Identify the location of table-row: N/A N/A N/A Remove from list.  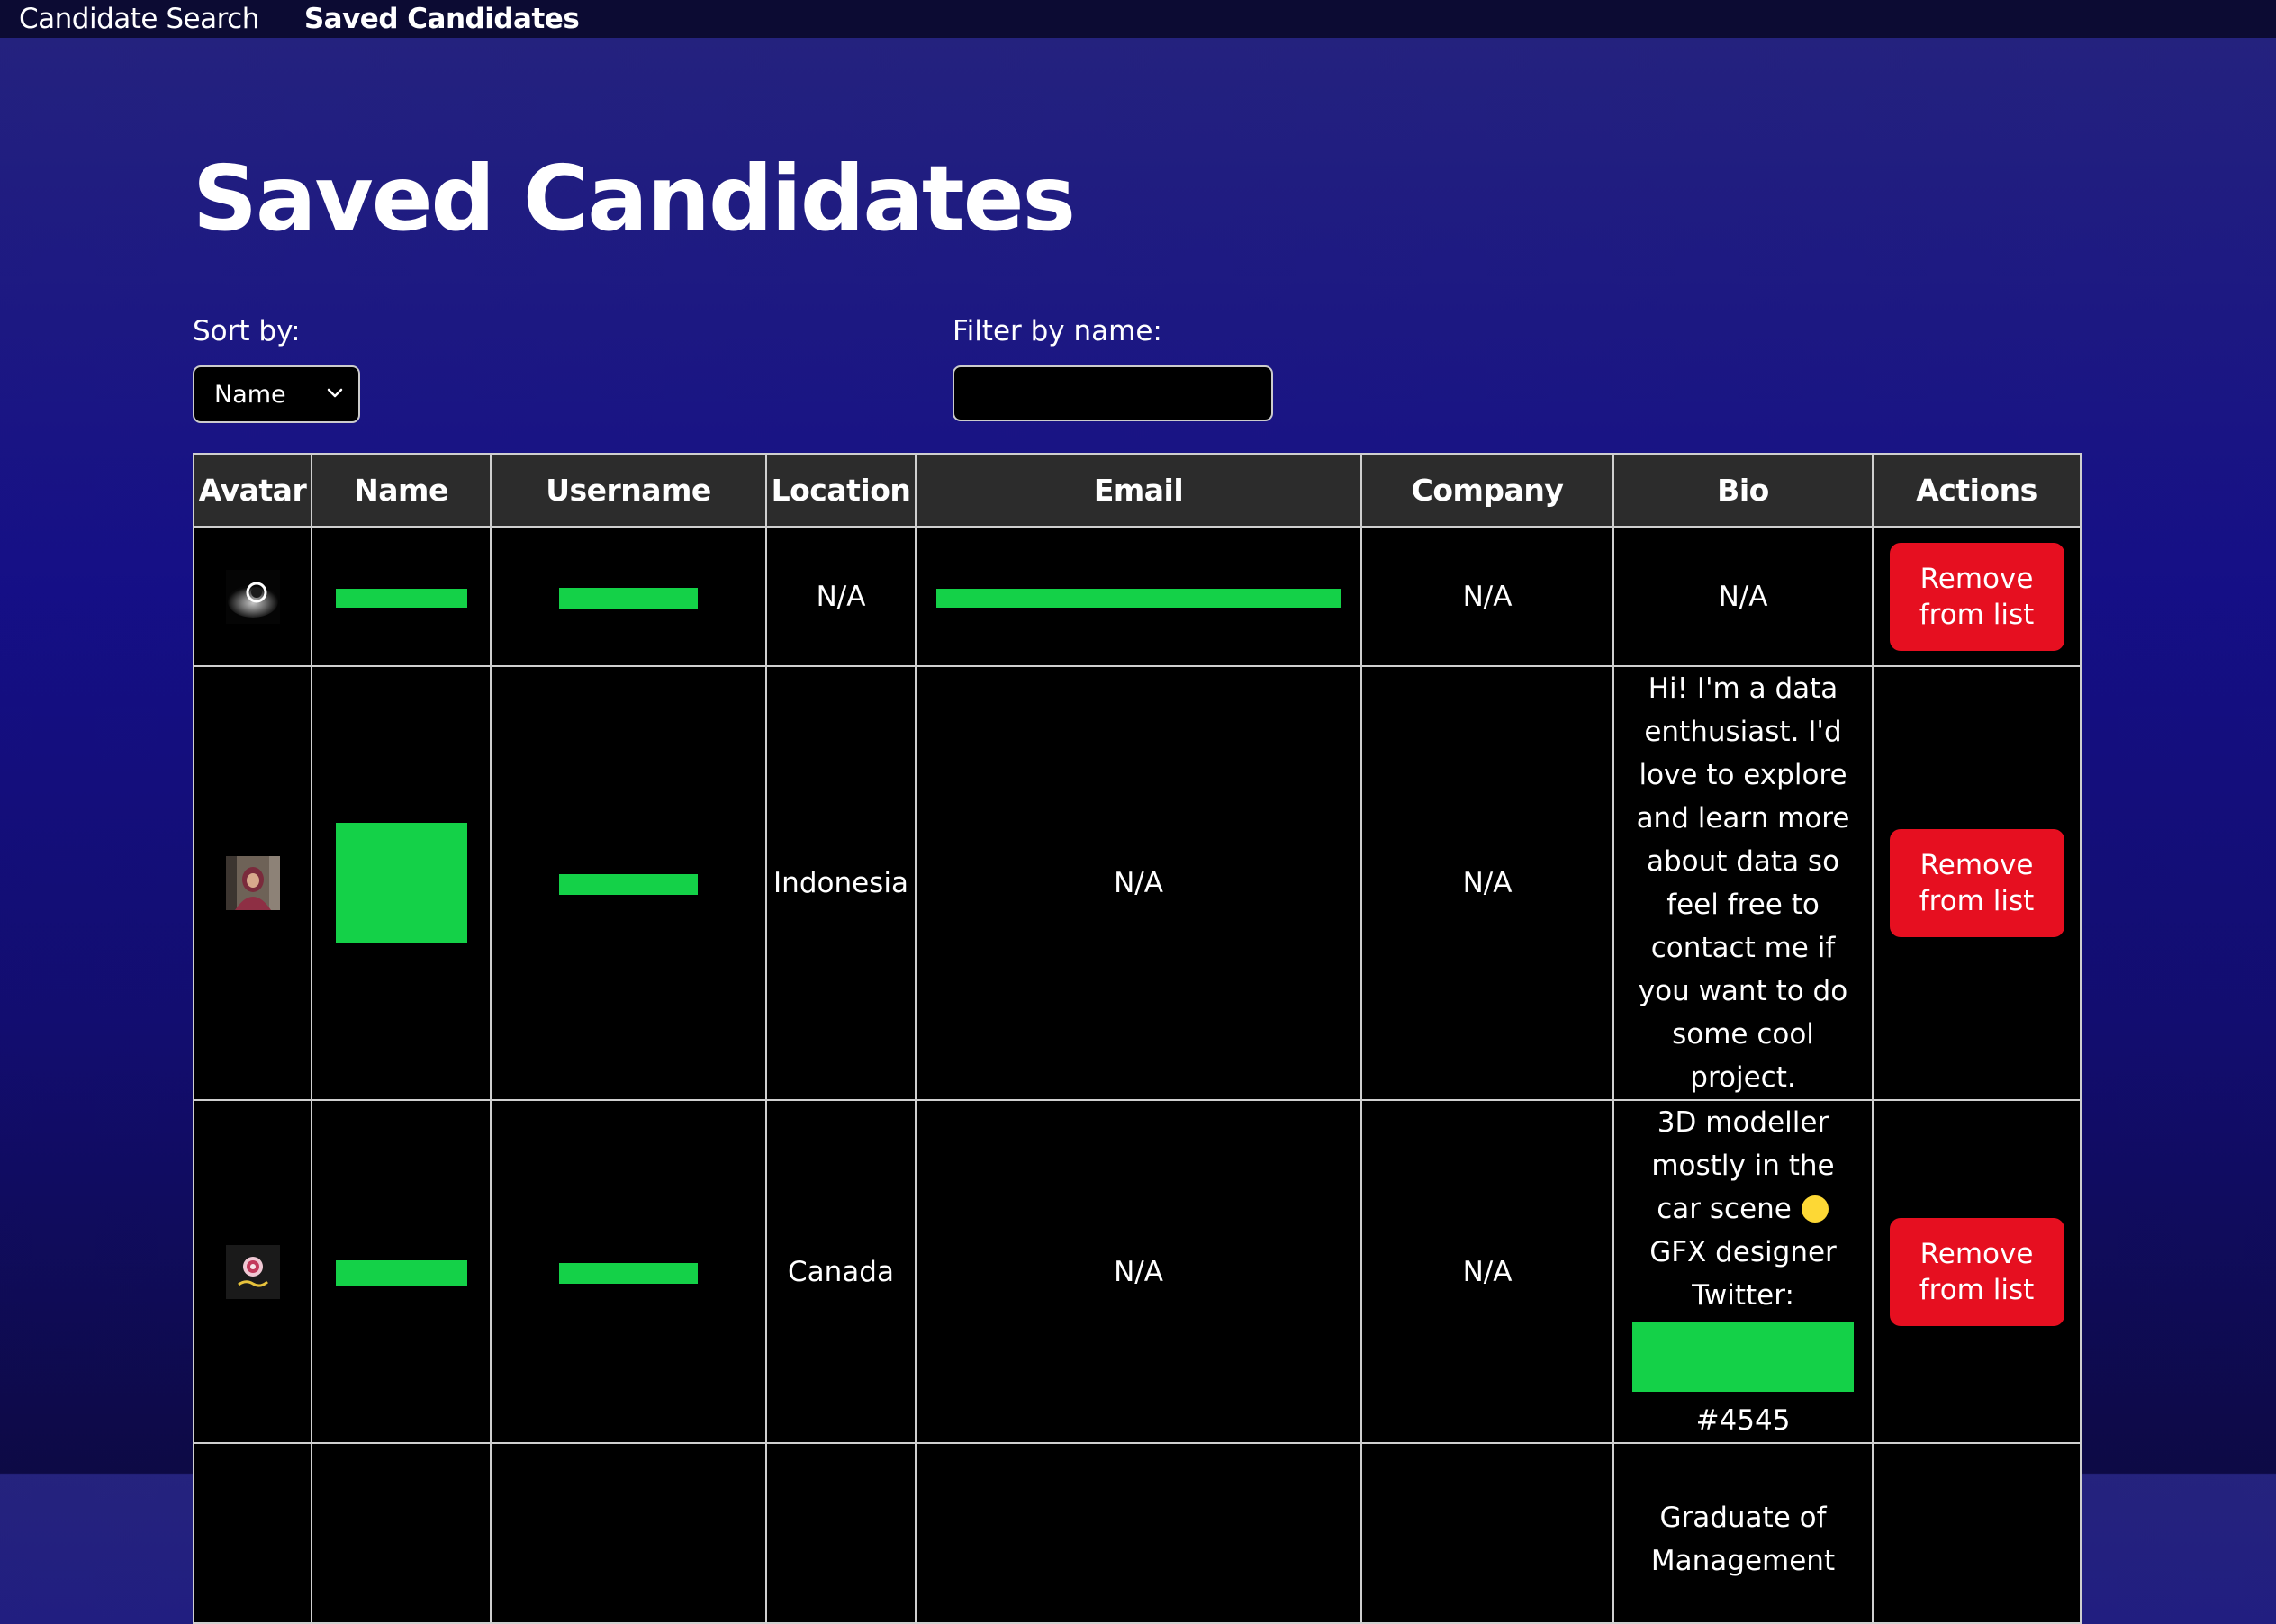
(1137, 596).